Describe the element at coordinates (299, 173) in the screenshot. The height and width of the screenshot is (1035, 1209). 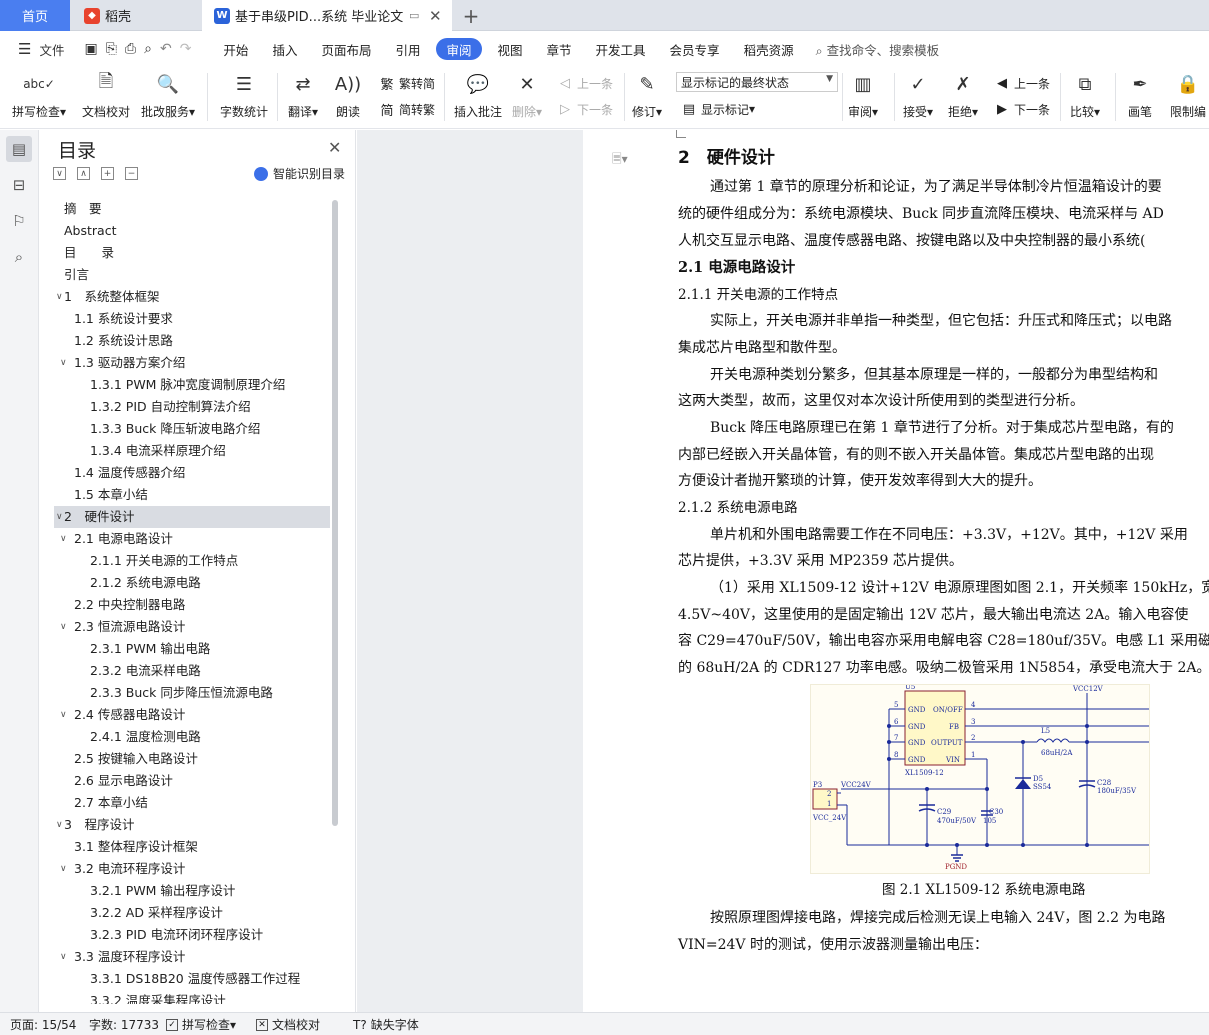
I see `smart-toc-button: 智能识别目录` at that location.